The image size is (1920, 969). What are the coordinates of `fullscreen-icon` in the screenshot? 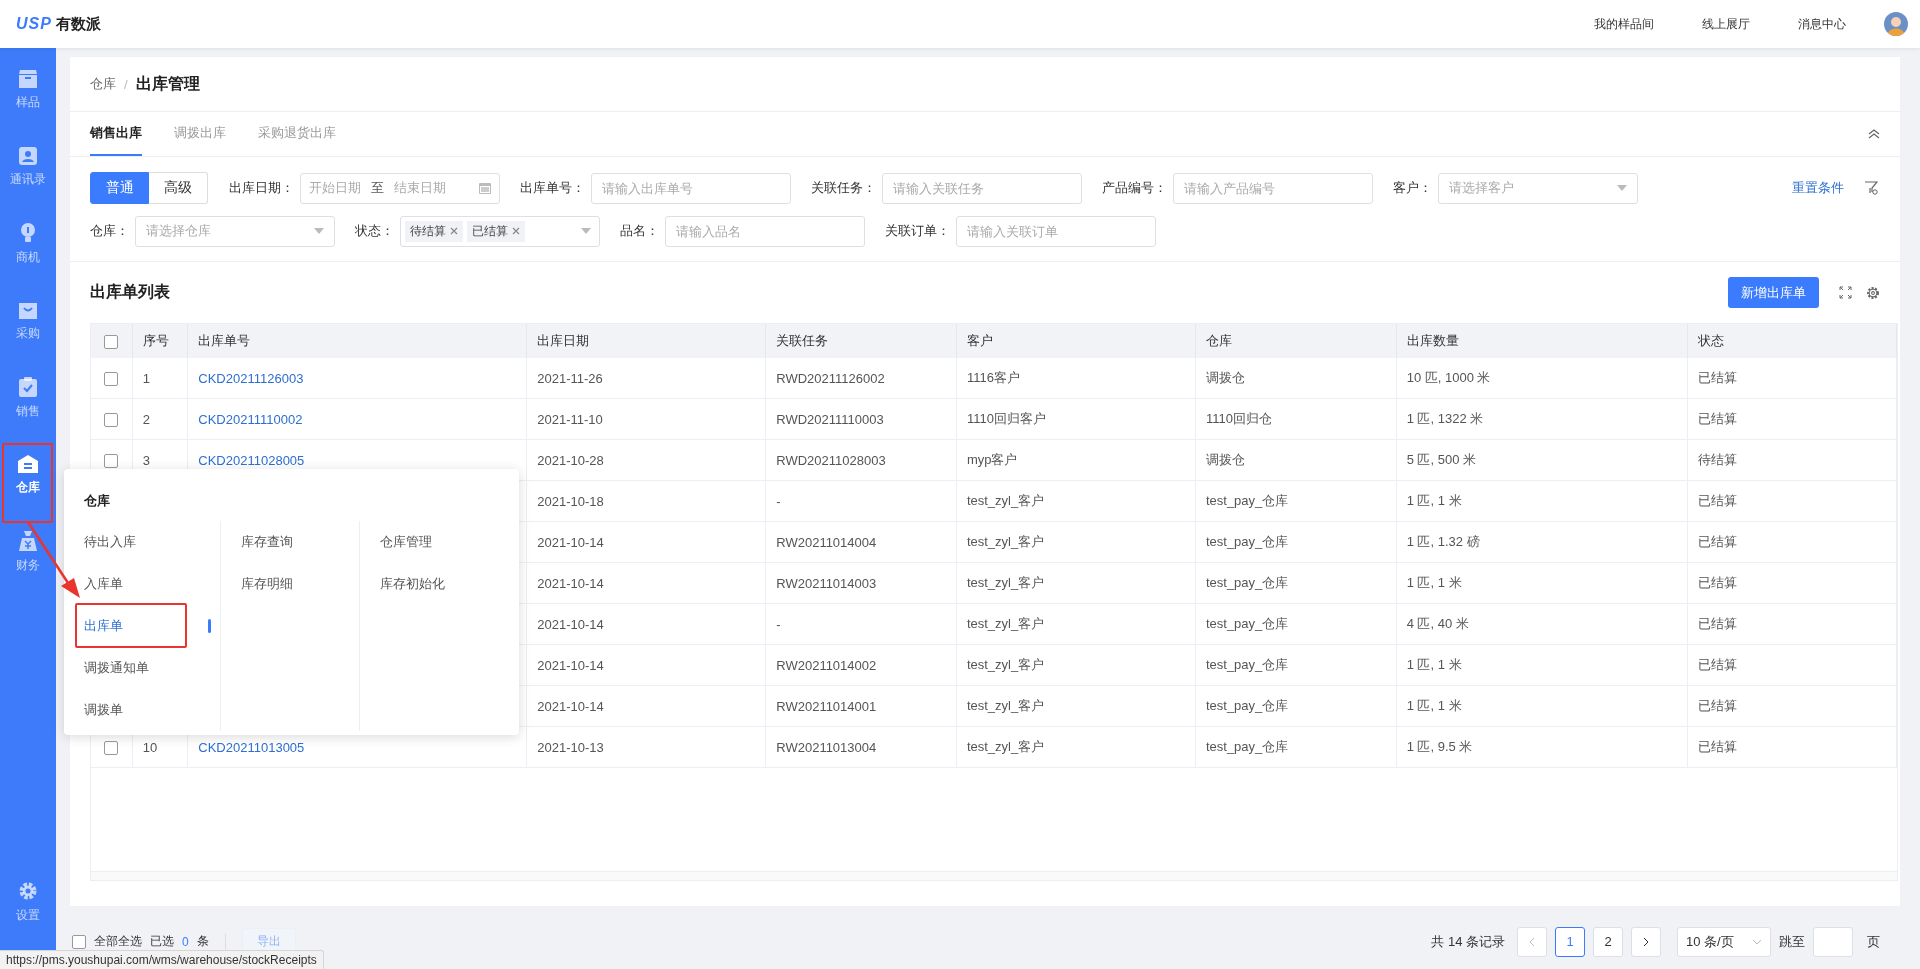 It's located at (1845, 292).